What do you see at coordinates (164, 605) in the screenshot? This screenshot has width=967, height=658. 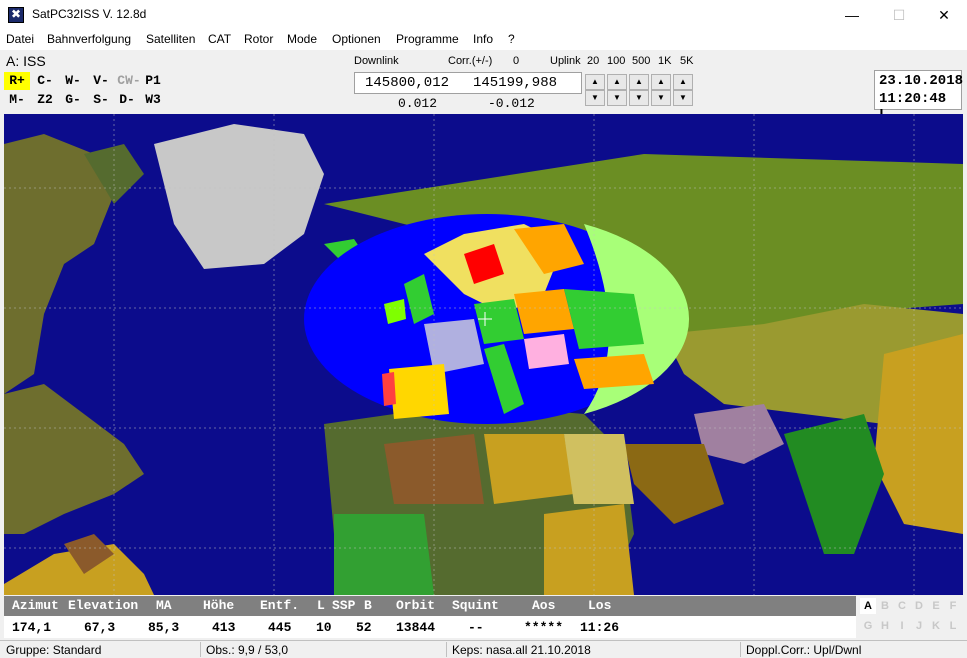 I see `col-ma: MA` at bounding box center [164, 605].